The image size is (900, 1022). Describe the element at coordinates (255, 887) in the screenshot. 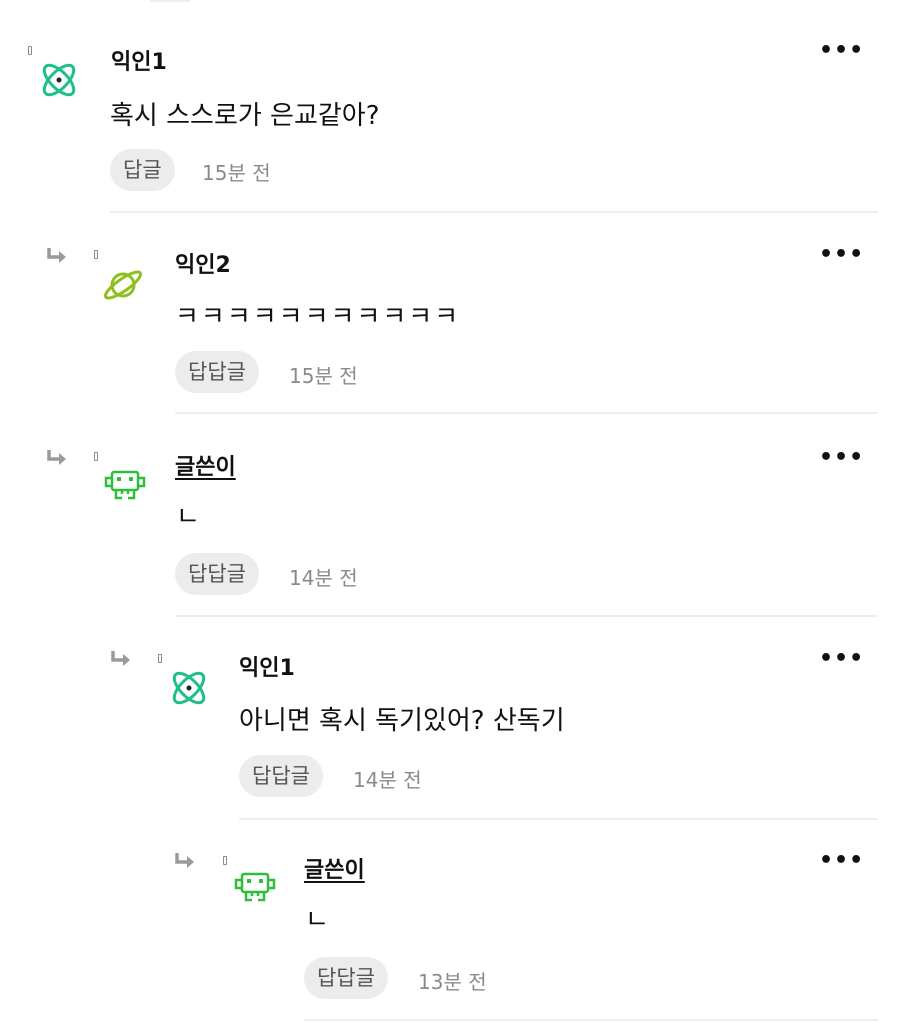

I see `space-invader-icon` at that location.